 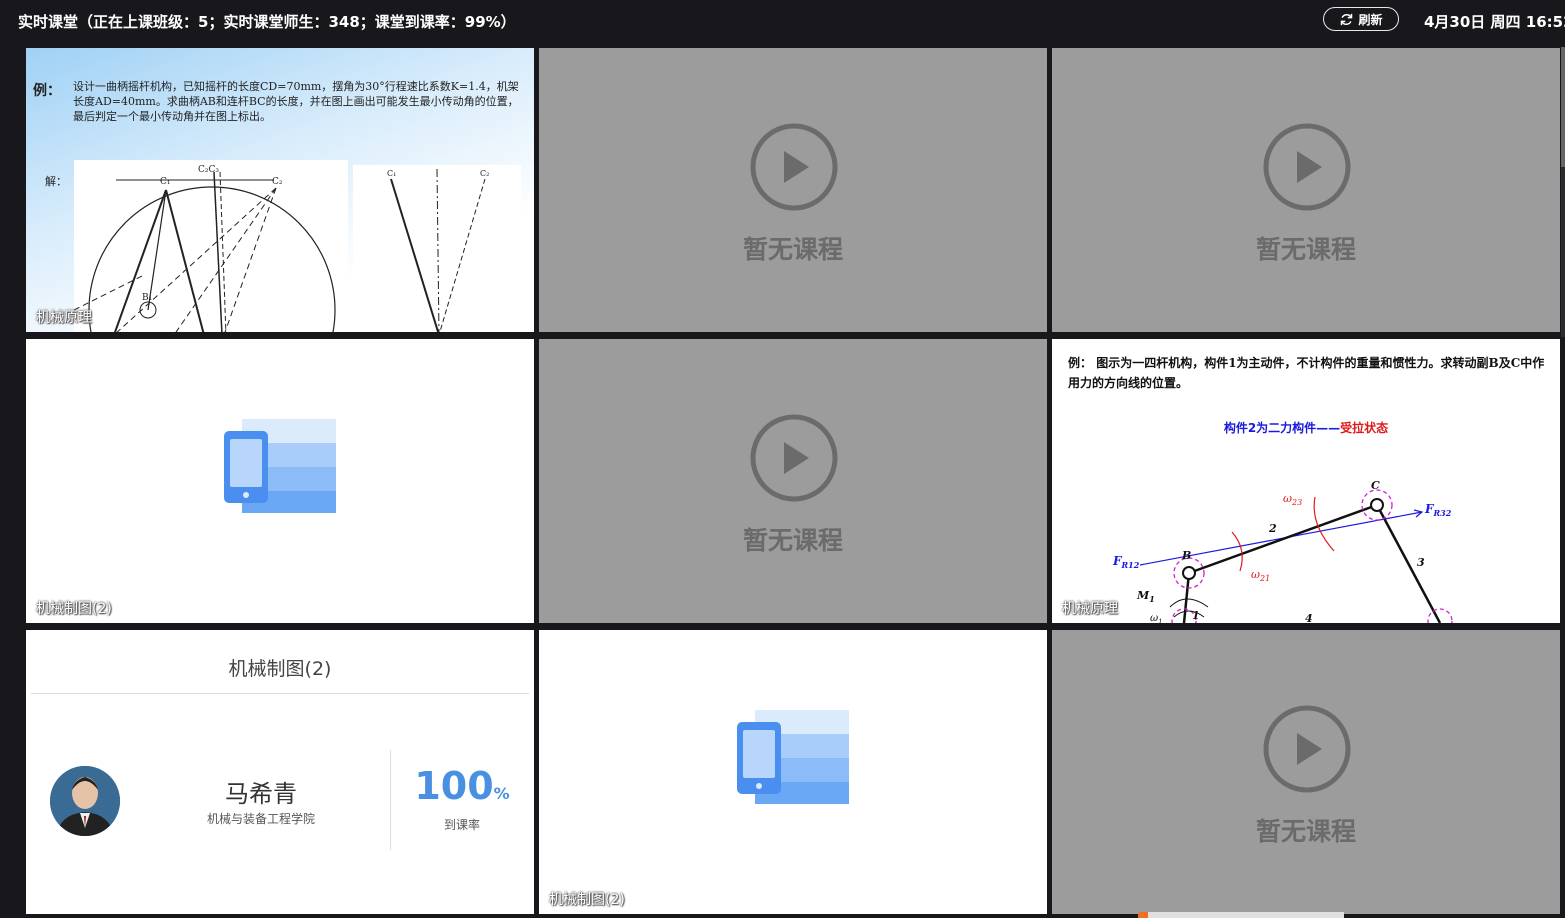 What do you see at coordinates (1438, 510) in the screenshot?
I see `figure-label-fr32: FR32` at bounding box center [1438, 510].